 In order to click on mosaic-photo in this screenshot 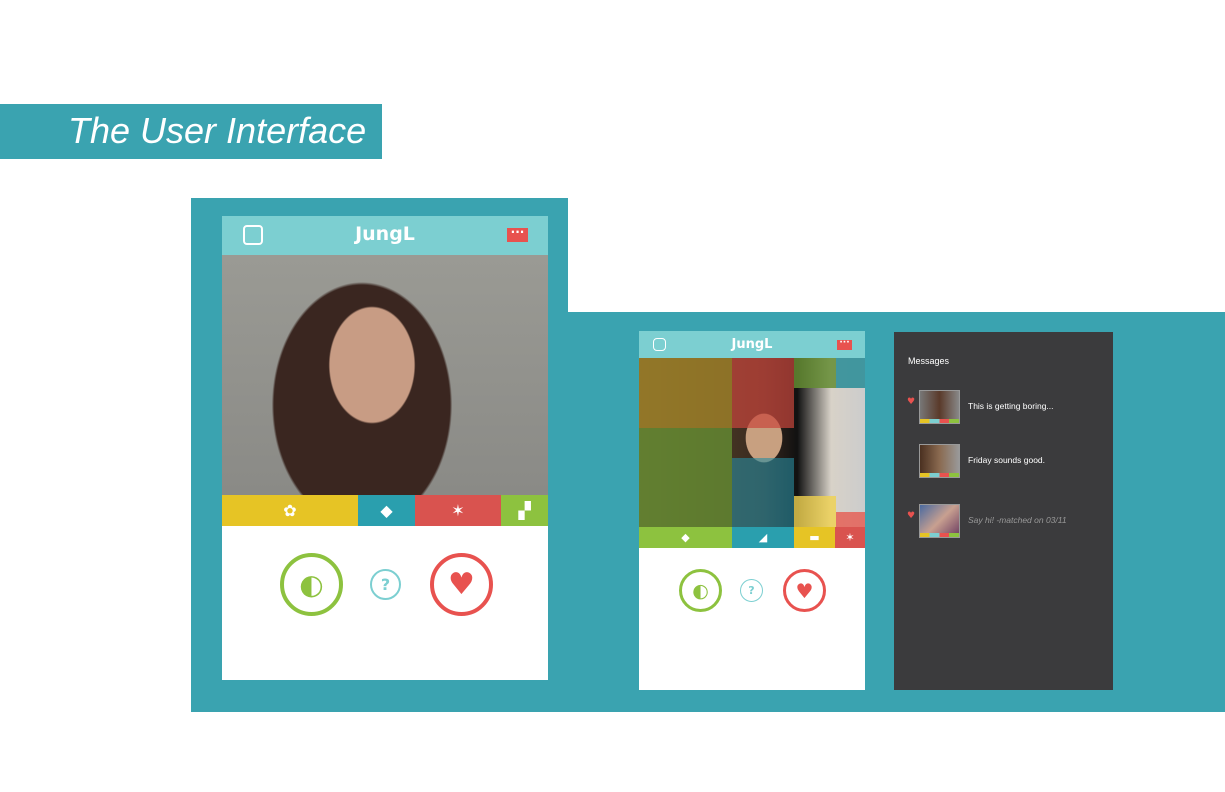, I will do `click(752, 442)`.